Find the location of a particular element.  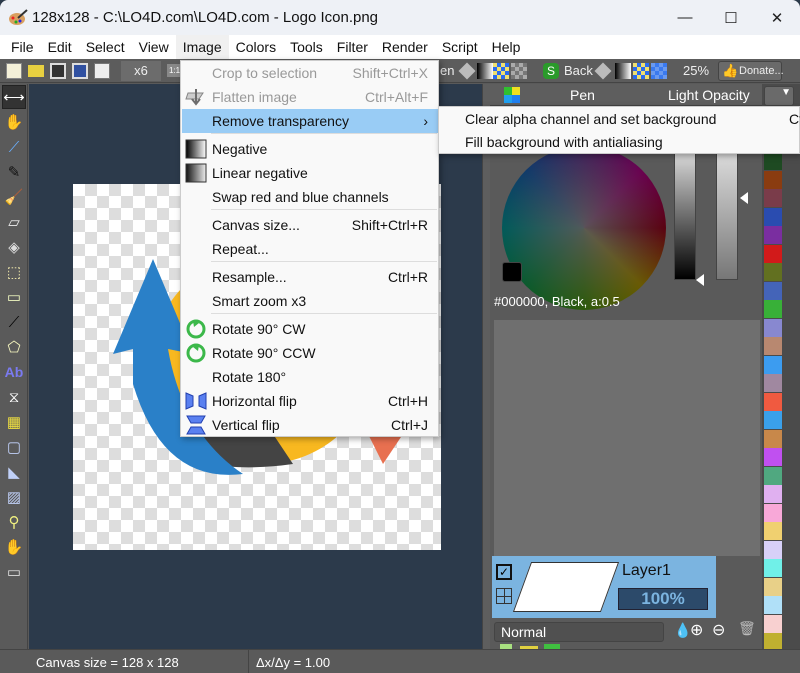

pen-gradient-icon is located at coordinates (485, 70).